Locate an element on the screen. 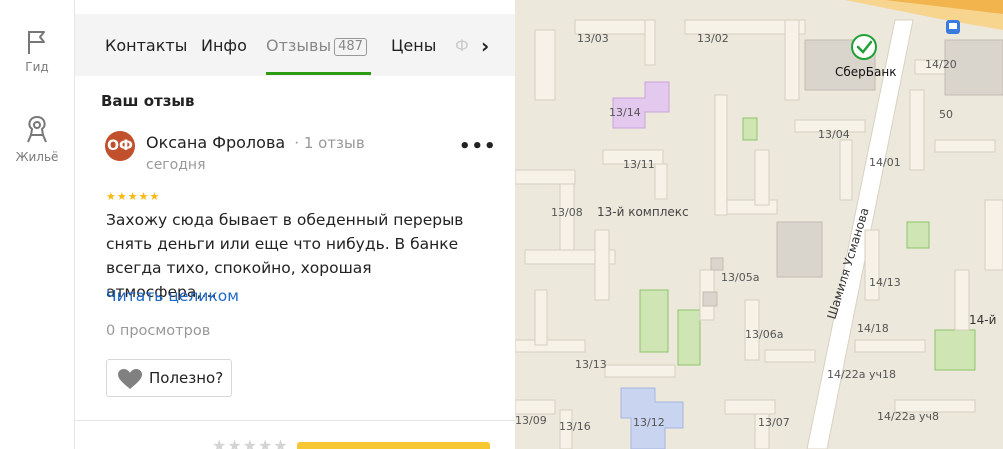 This screenshot has width=1003, height=449. tab-contacts: Контакты is located at coordinates (146, 45).